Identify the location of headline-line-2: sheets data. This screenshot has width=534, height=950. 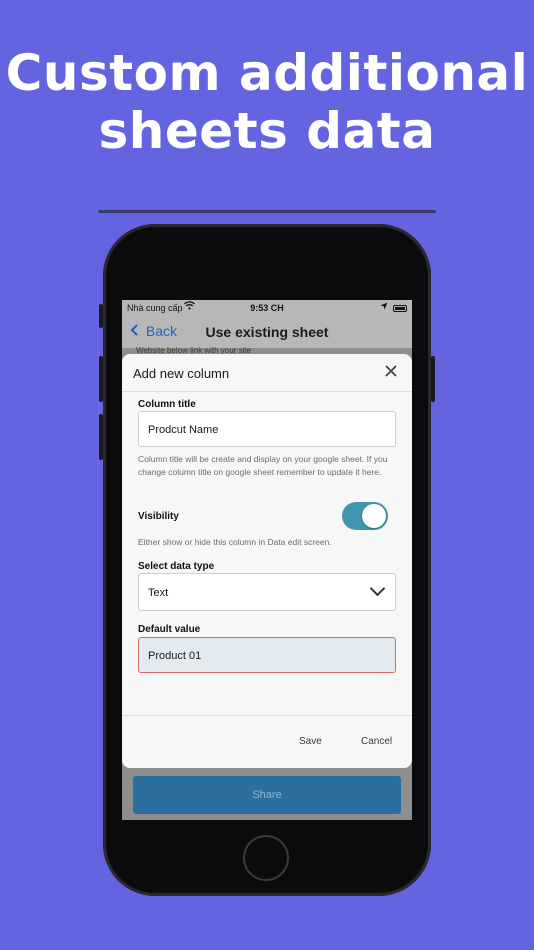
(267, 131).